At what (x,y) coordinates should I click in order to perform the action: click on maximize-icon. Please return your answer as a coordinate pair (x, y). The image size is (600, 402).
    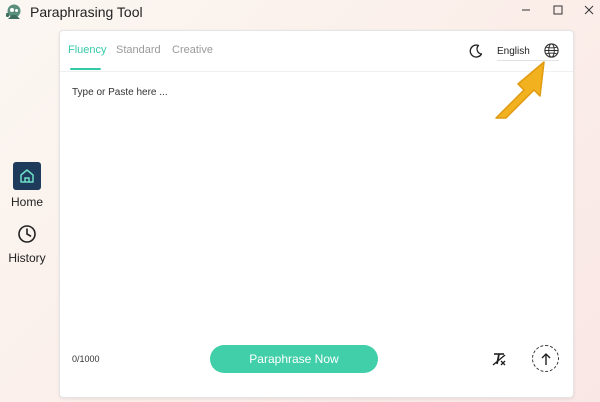
    Looking at the image, I should click on (558, 10).